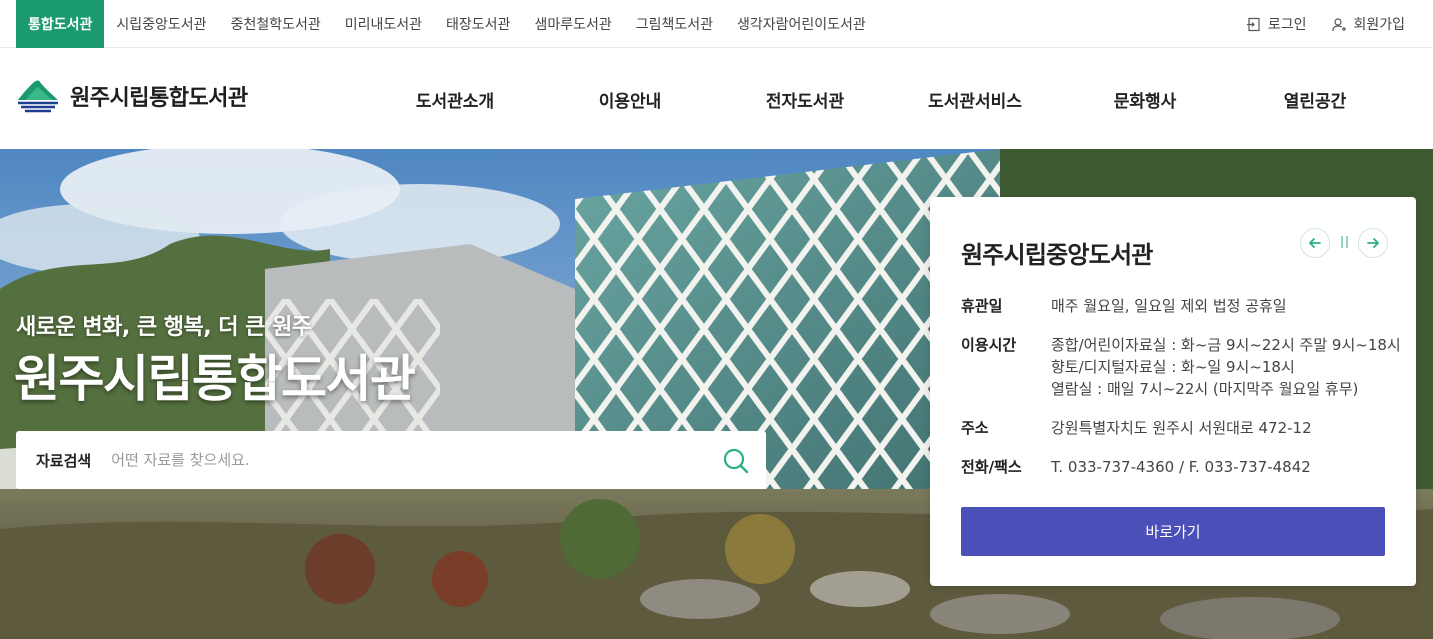 Image resolution: width=1433 pixels, height=639 pixels. I want to click on info-label: 휴관일, so click(982, 306).